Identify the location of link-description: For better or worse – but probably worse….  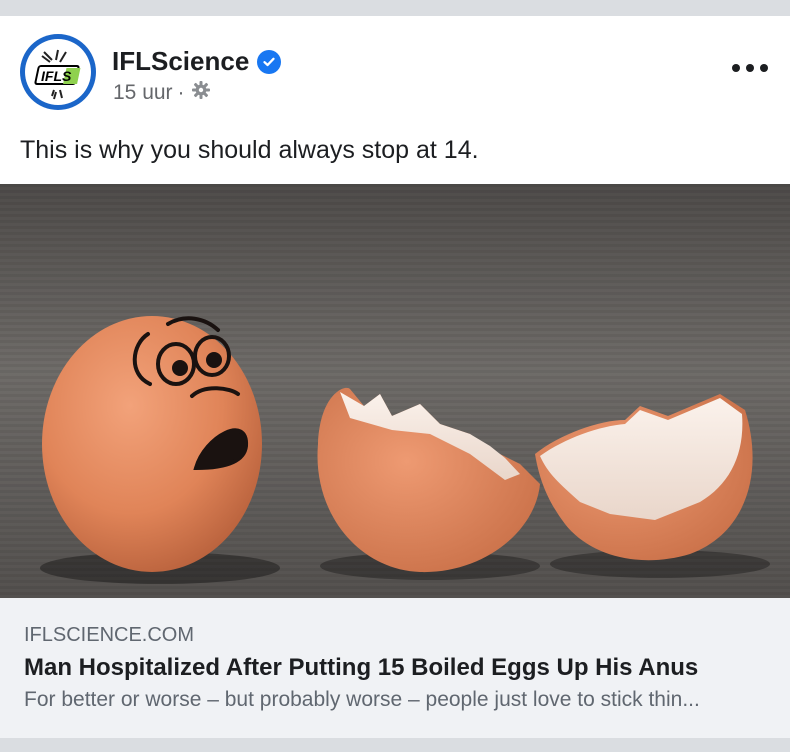
(362, 699).